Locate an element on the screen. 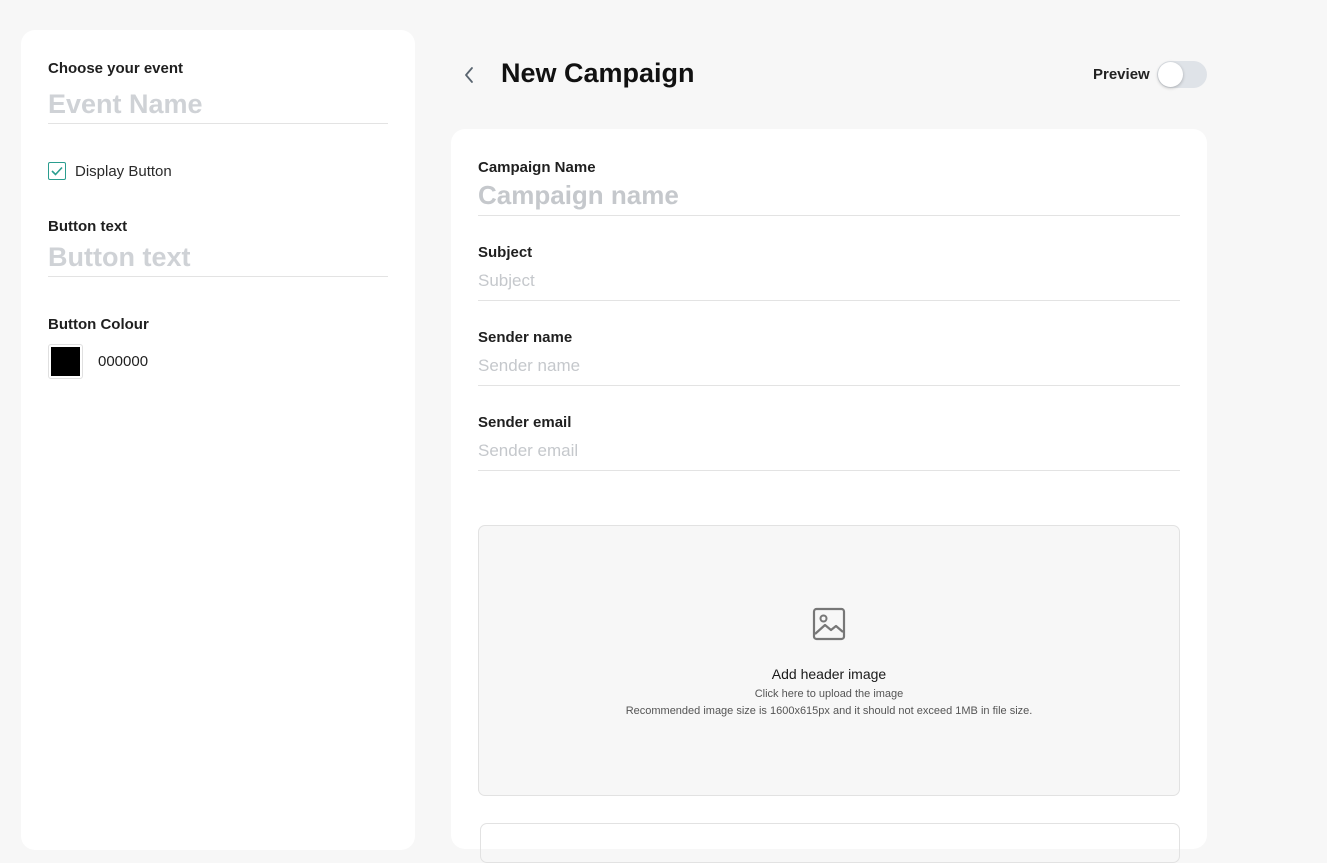  upload-hint: Click here to upload the image is located at coordinates (829, 694).